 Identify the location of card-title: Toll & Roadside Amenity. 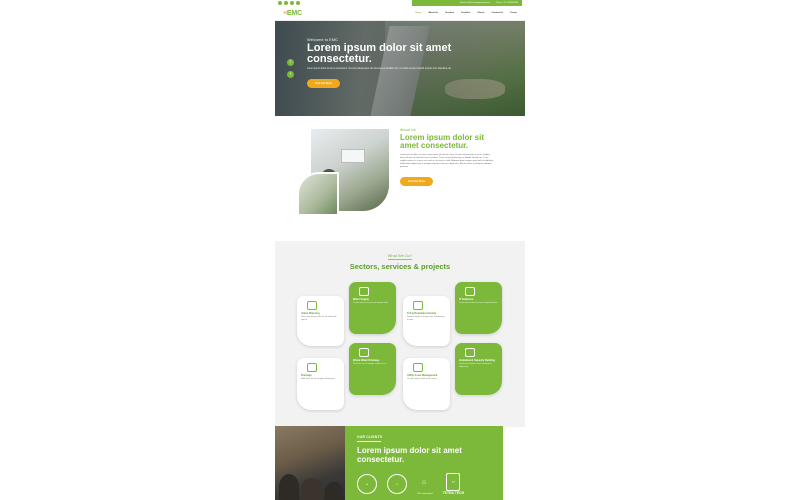
(422, 313).